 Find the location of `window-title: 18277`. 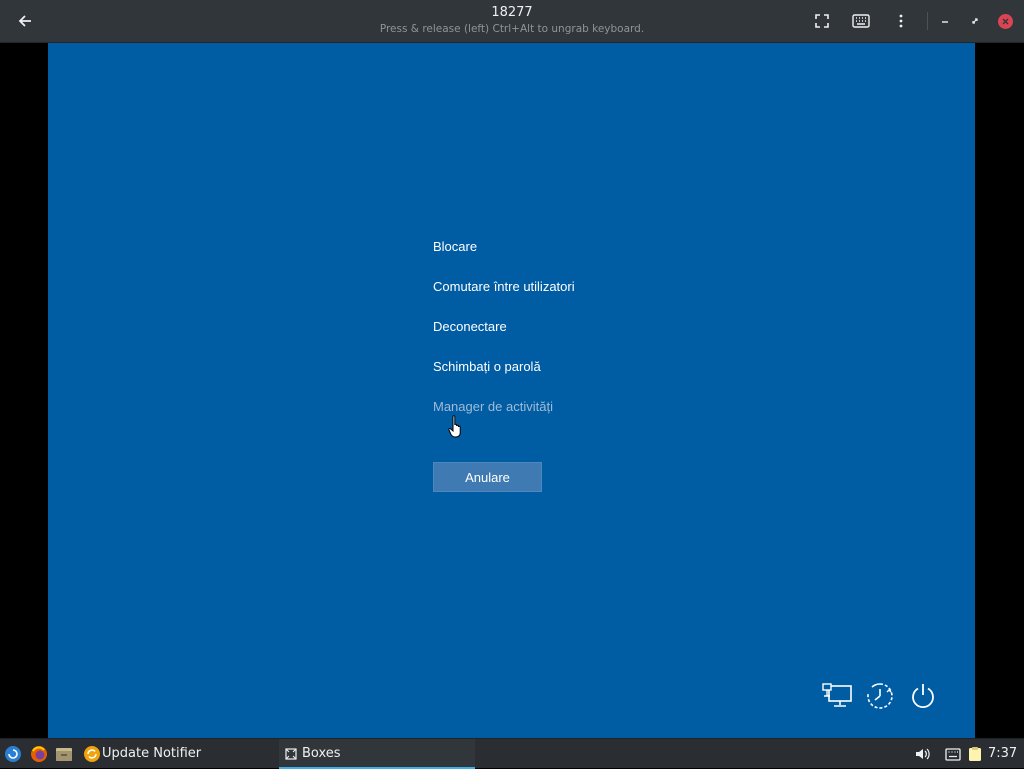

window-title: 18277 is located at coordinates (512, 12).